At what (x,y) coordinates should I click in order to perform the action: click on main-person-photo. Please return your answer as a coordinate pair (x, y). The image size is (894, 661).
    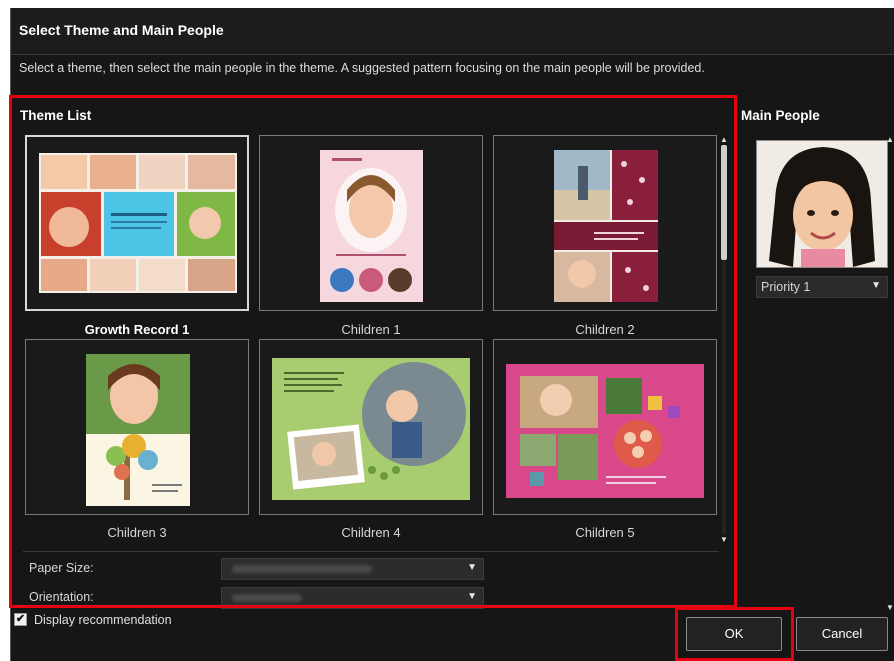
    Looking at the image, I should click on (822, 204).